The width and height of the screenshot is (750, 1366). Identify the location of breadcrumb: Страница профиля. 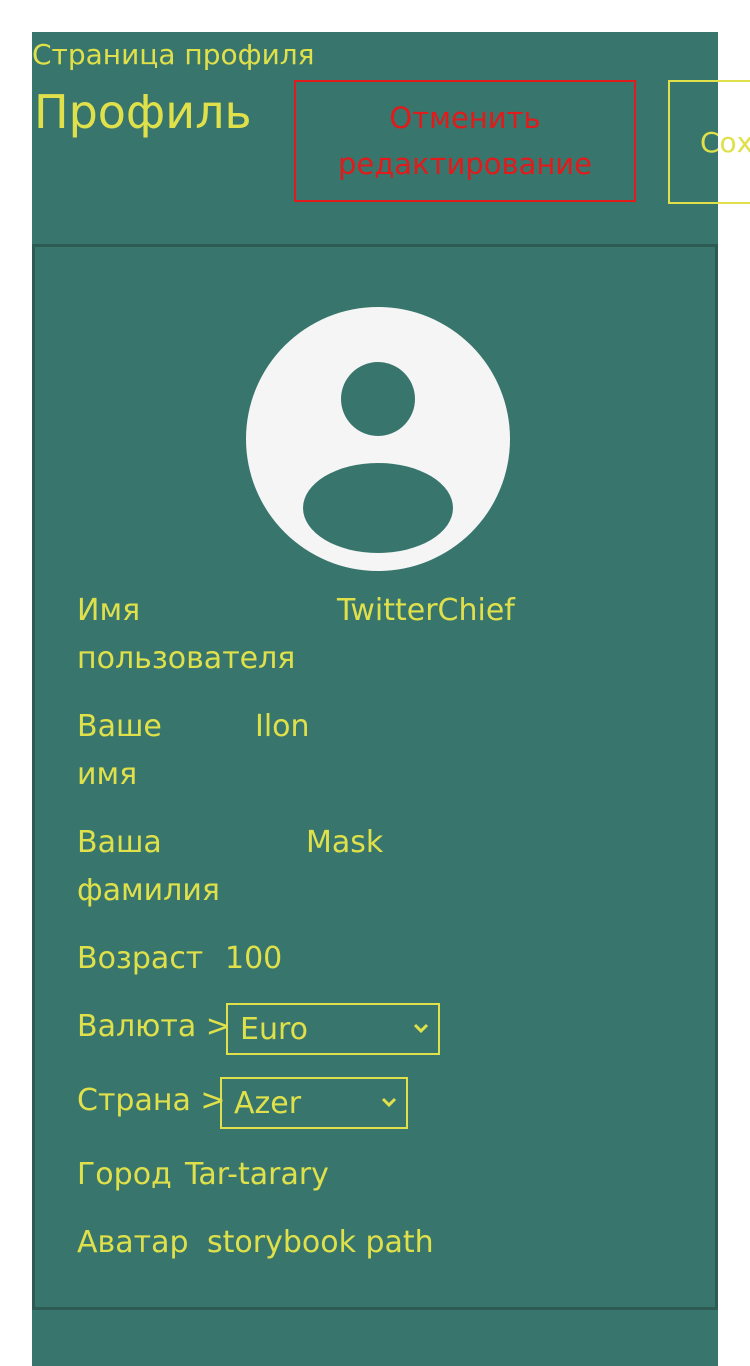
(173, 55).